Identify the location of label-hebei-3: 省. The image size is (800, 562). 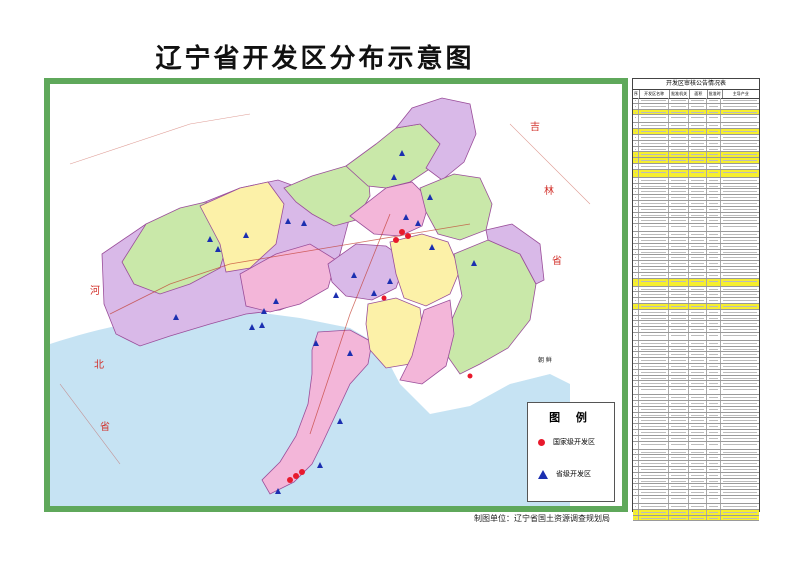
(105, 426).